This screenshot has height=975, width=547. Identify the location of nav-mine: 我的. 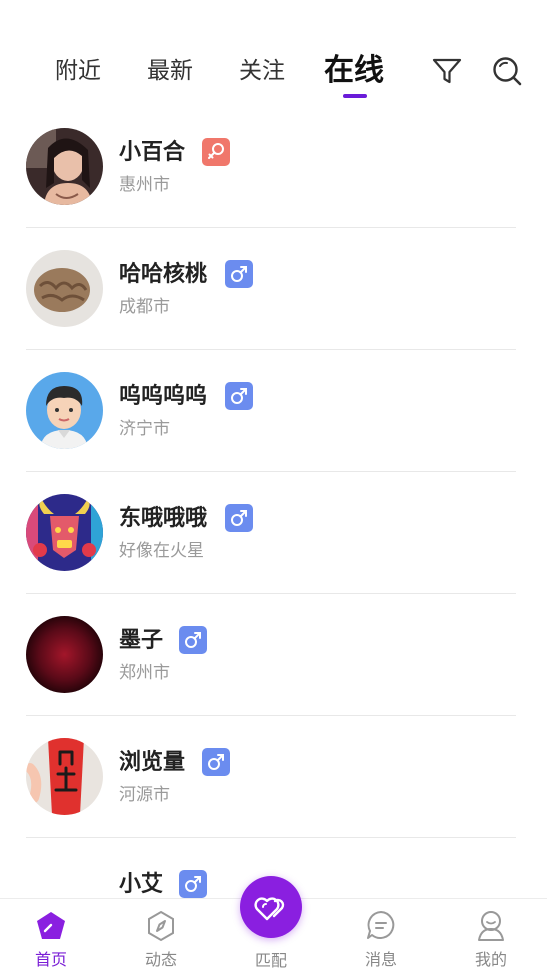
(491, 937).